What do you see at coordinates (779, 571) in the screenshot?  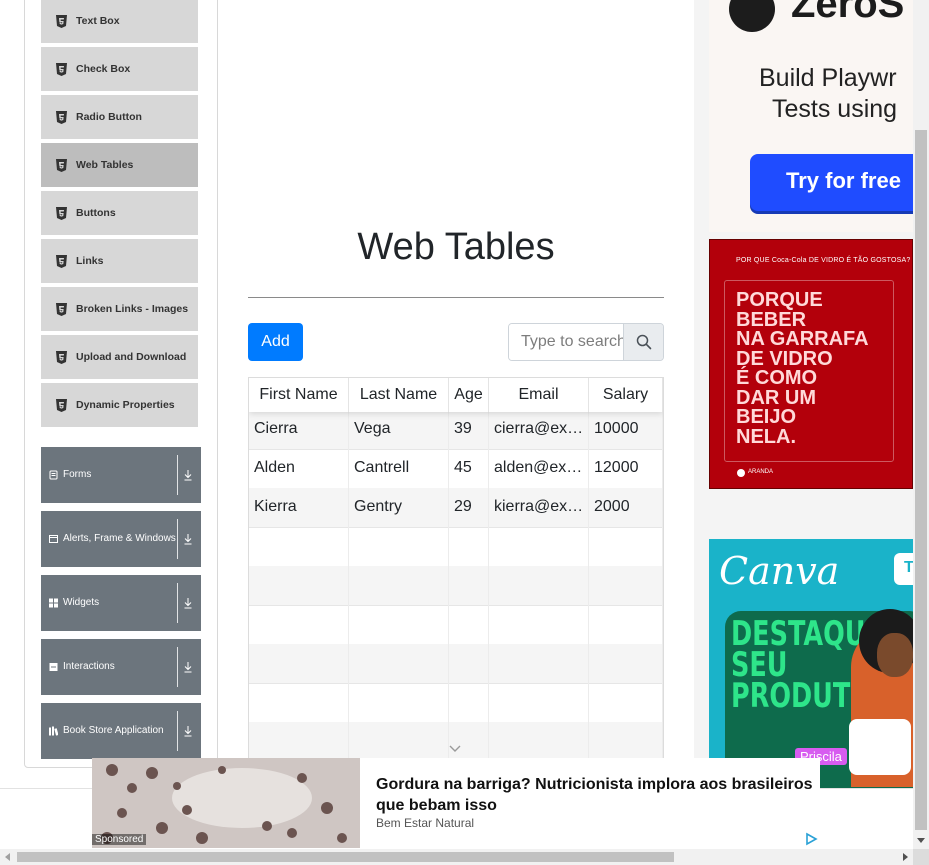 I see `canva-logo: Canva` at bounding box center [779, 571].